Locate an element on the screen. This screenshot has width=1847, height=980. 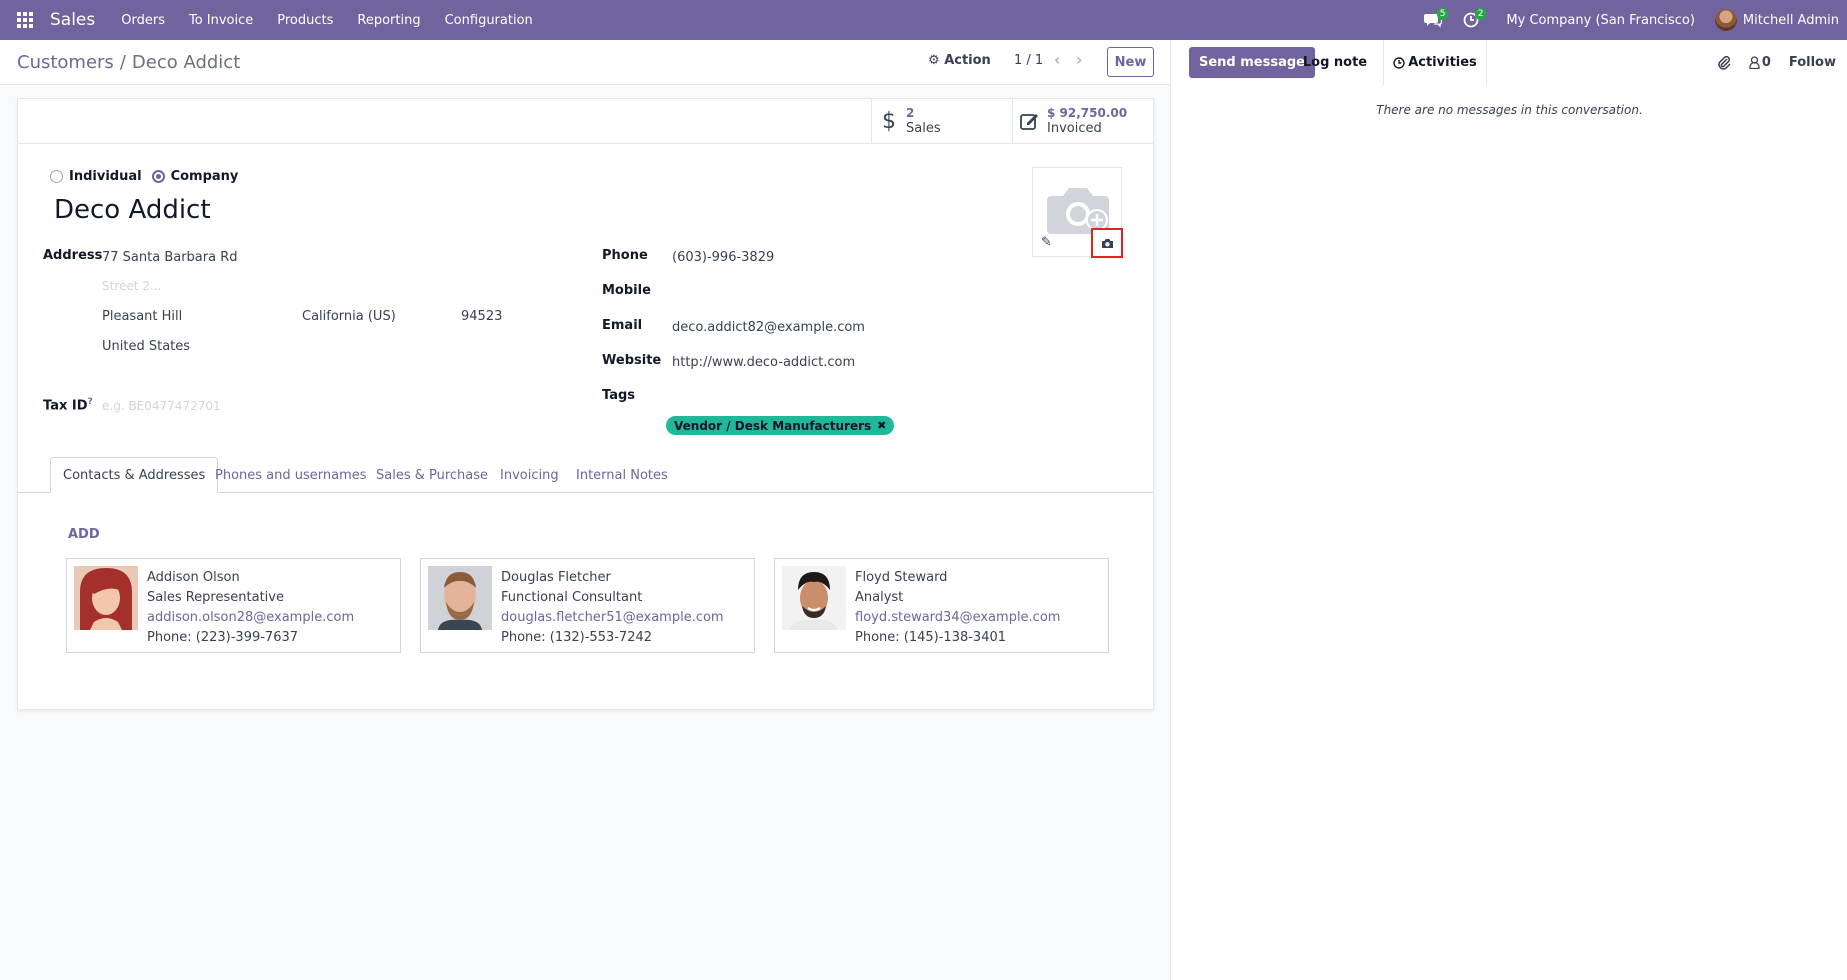
smart-button-box: $ 2 Sales $ 92,750.00 Invoiced is located at coordinates (585, 121).